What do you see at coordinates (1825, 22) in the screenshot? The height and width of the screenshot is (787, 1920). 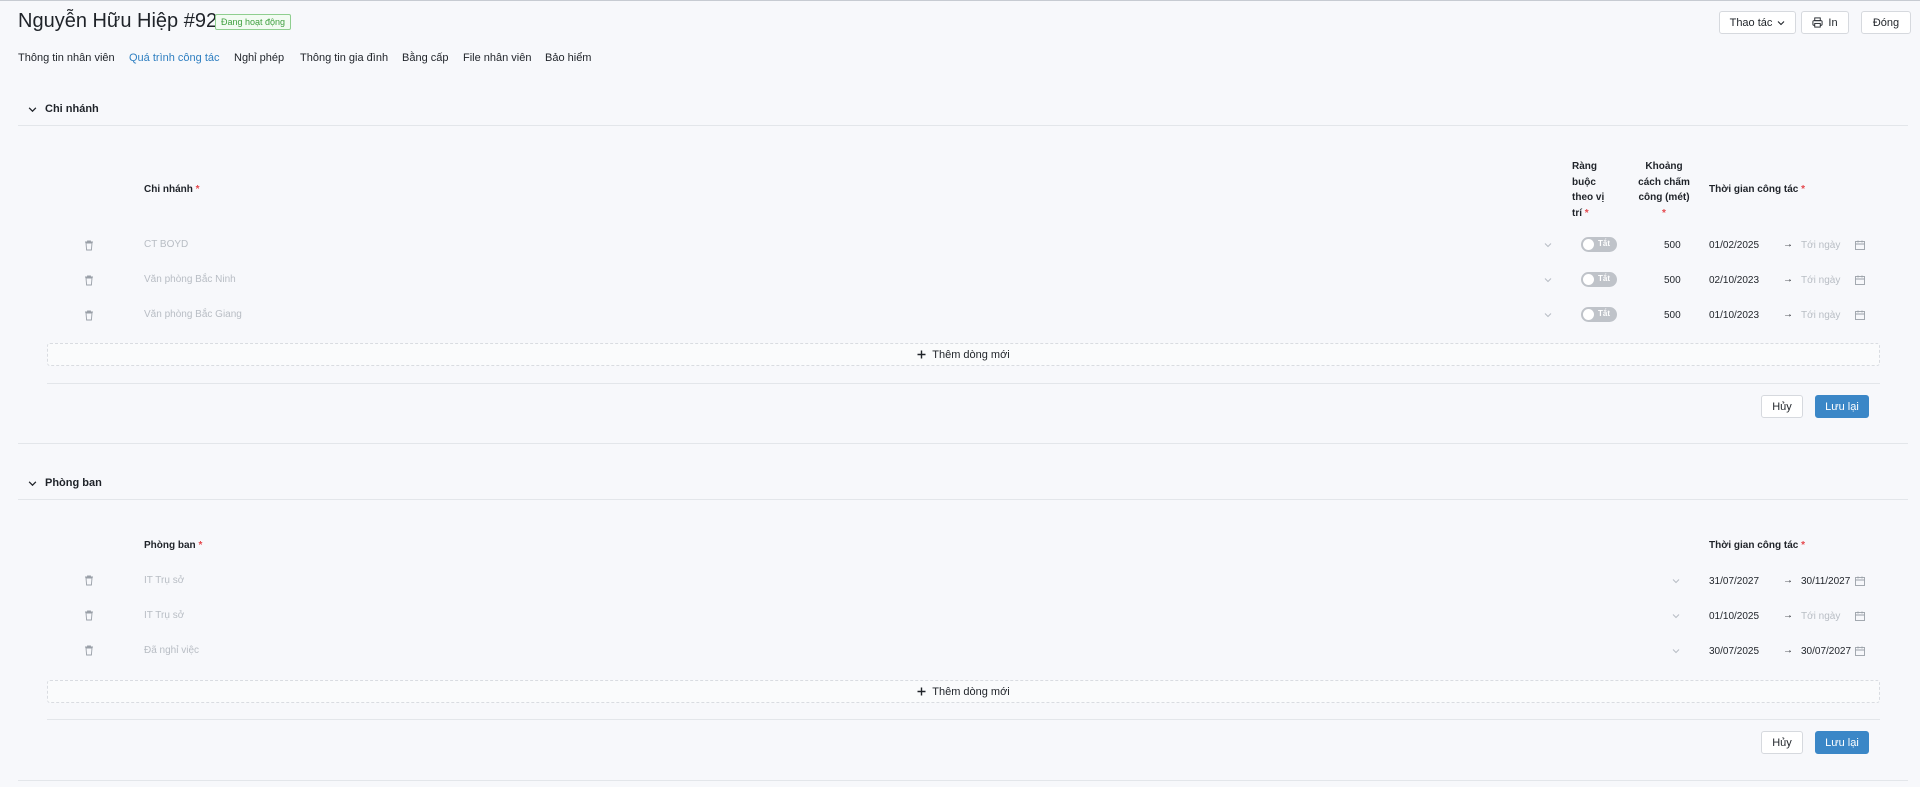 I see `print-button: In` at bounding box center [1825, 22].